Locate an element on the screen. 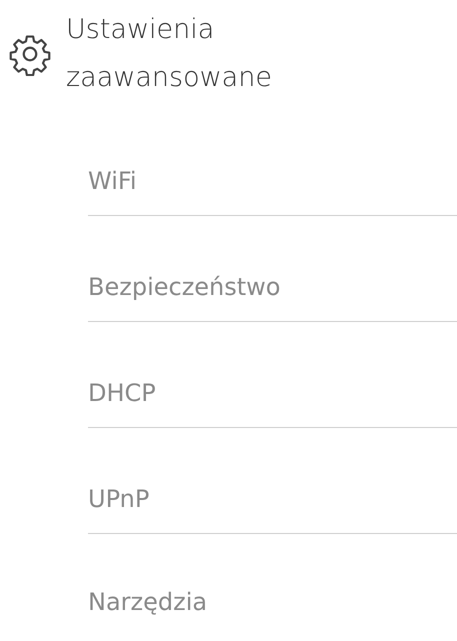  menu-item: UPnP is located at coordinates (272, 481).